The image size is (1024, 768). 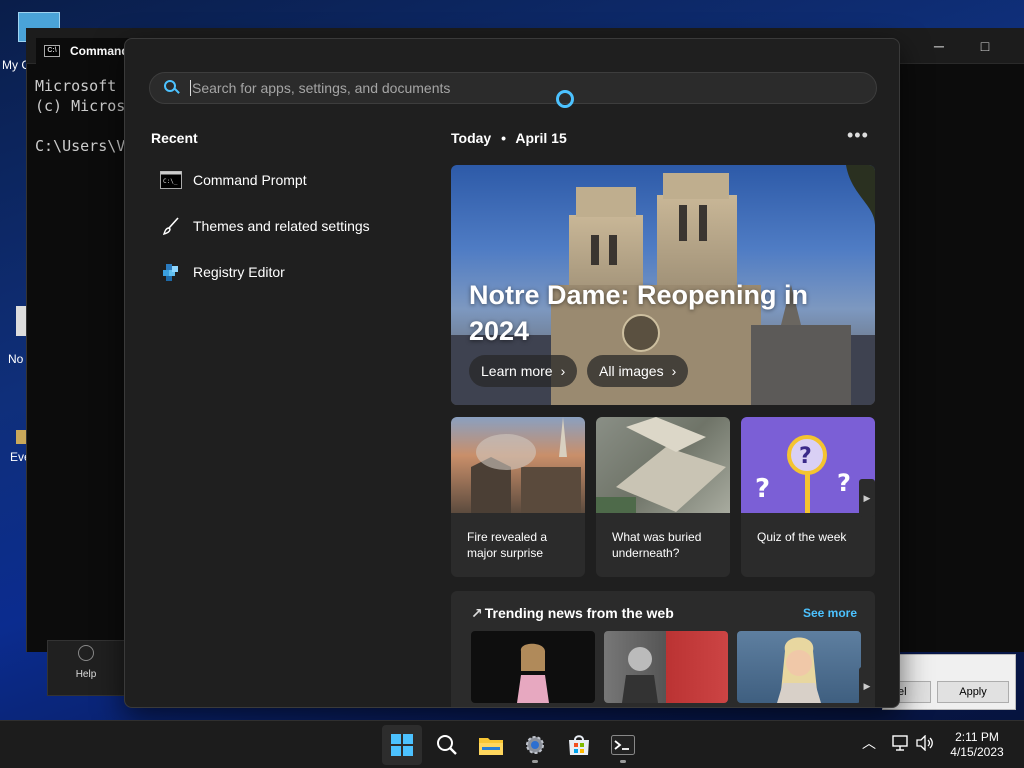 I want to click on taskbar-search-button, so click(x=447, y=745).